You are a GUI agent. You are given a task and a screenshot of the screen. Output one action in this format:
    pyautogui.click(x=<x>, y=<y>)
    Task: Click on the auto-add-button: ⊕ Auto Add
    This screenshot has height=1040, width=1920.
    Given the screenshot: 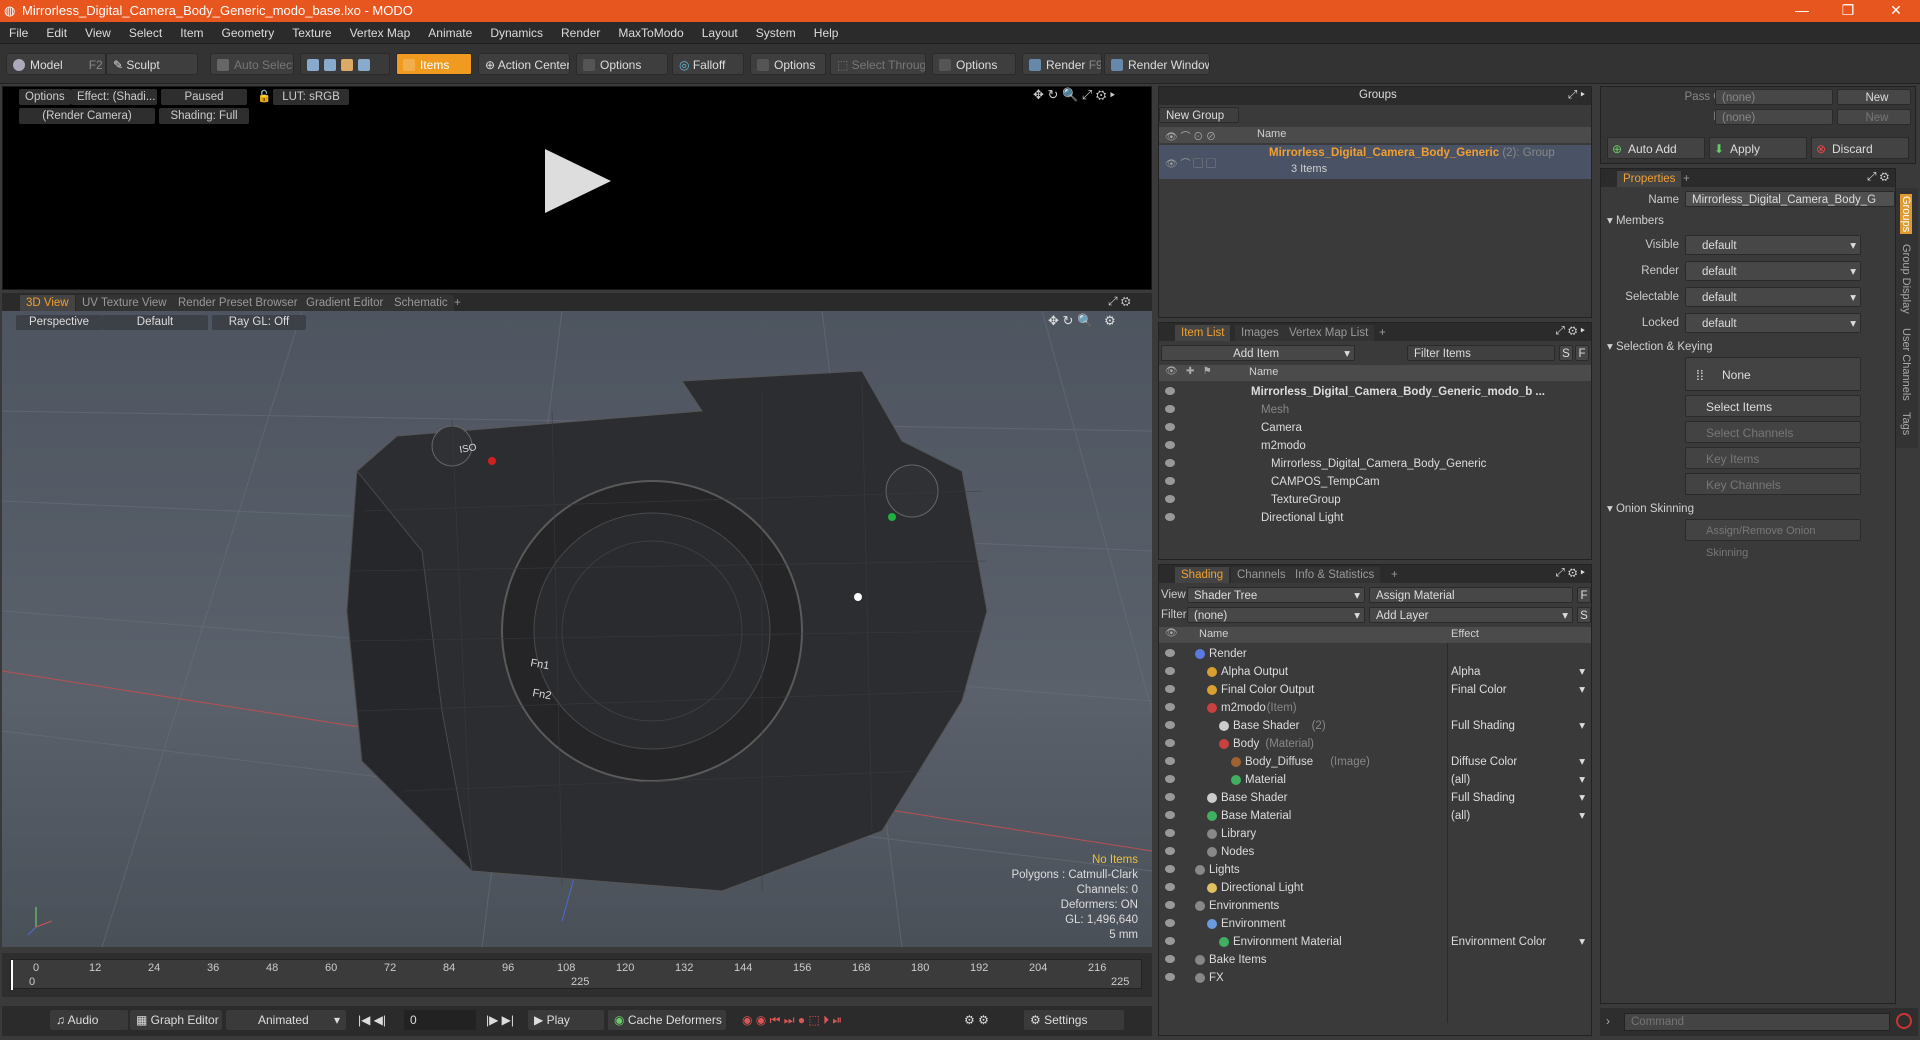 What is the action you would take?
    pyautogui.click(x=1656, y=148)
    